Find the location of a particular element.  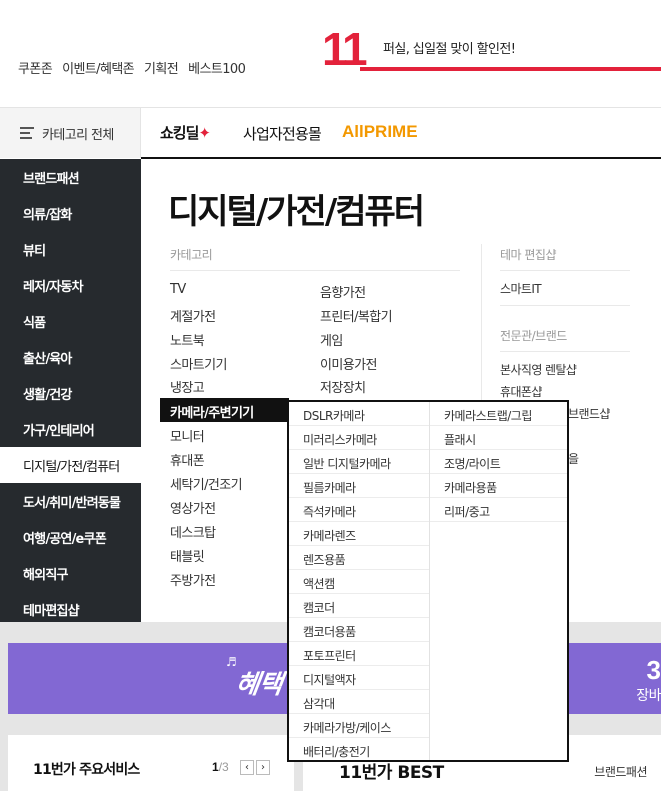

theme-smart-it: 스마트IT is located at coordinates (521, 288).